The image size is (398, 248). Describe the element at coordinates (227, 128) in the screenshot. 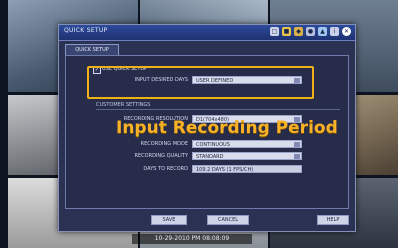

I see `overlay-caption: Input Recording Period` at that location.